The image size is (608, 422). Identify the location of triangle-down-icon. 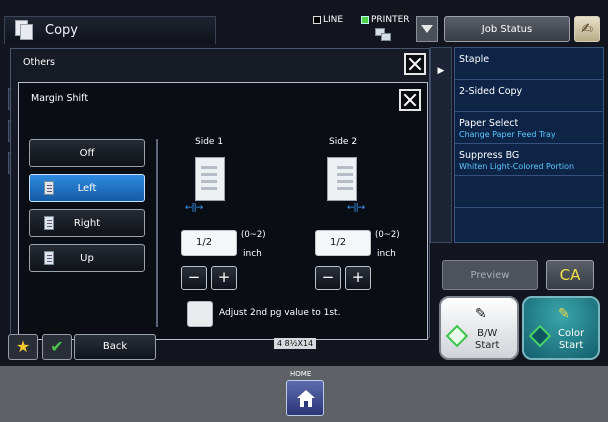
(427, 29).